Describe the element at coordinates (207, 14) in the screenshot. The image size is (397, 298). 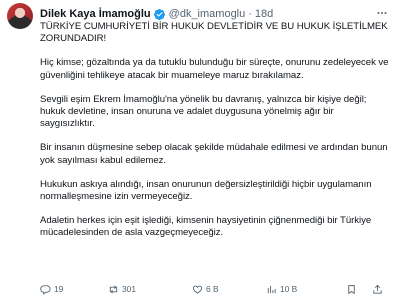
I see `author-handle: @dk_imamoglu` at that location.